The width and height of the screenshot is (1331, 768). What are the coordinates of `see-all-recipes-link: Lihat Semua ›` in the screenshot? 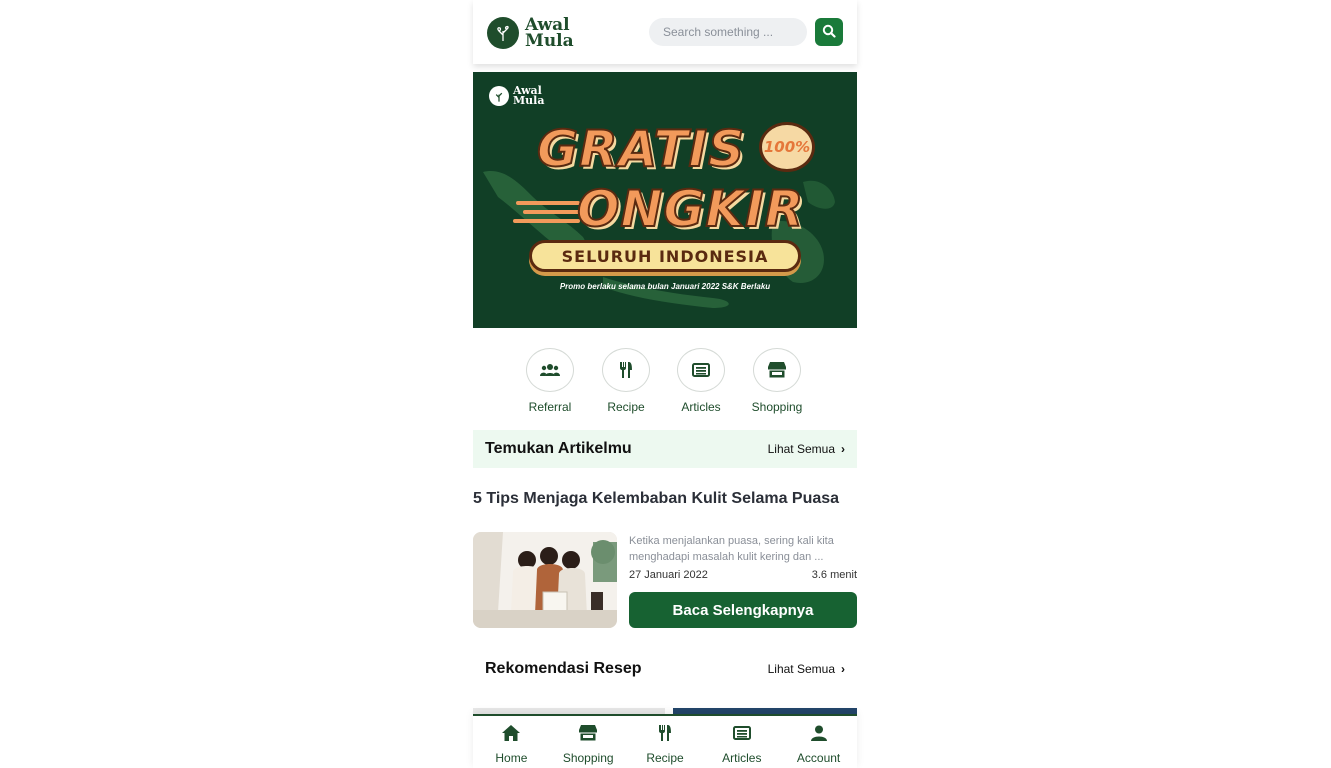 It's located at (806, 669).